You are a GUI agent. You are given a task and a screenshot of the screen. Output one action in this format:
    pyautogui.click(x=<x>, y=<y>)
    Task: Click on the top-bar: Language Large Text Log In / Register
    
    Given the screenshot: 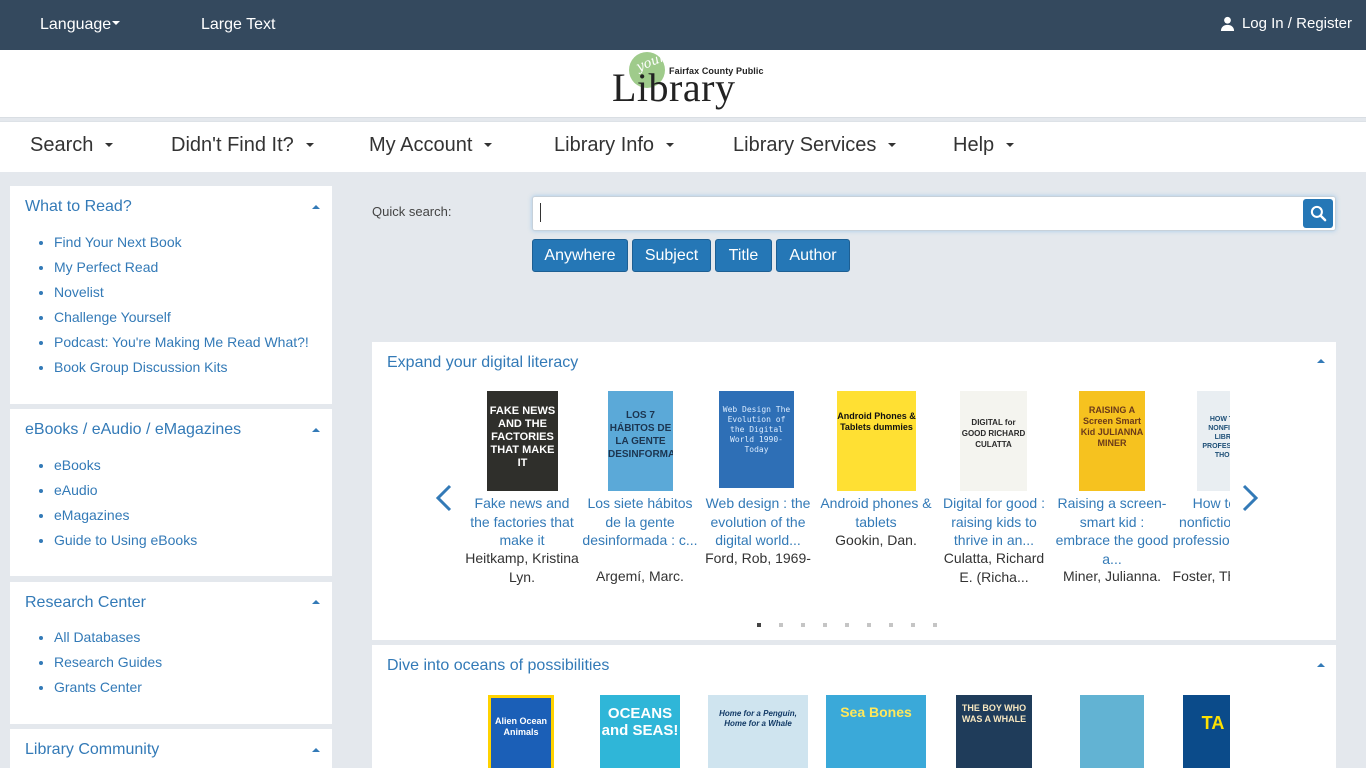 What is the action you would take?
    pyautogui.click(x=683, y=25)
    